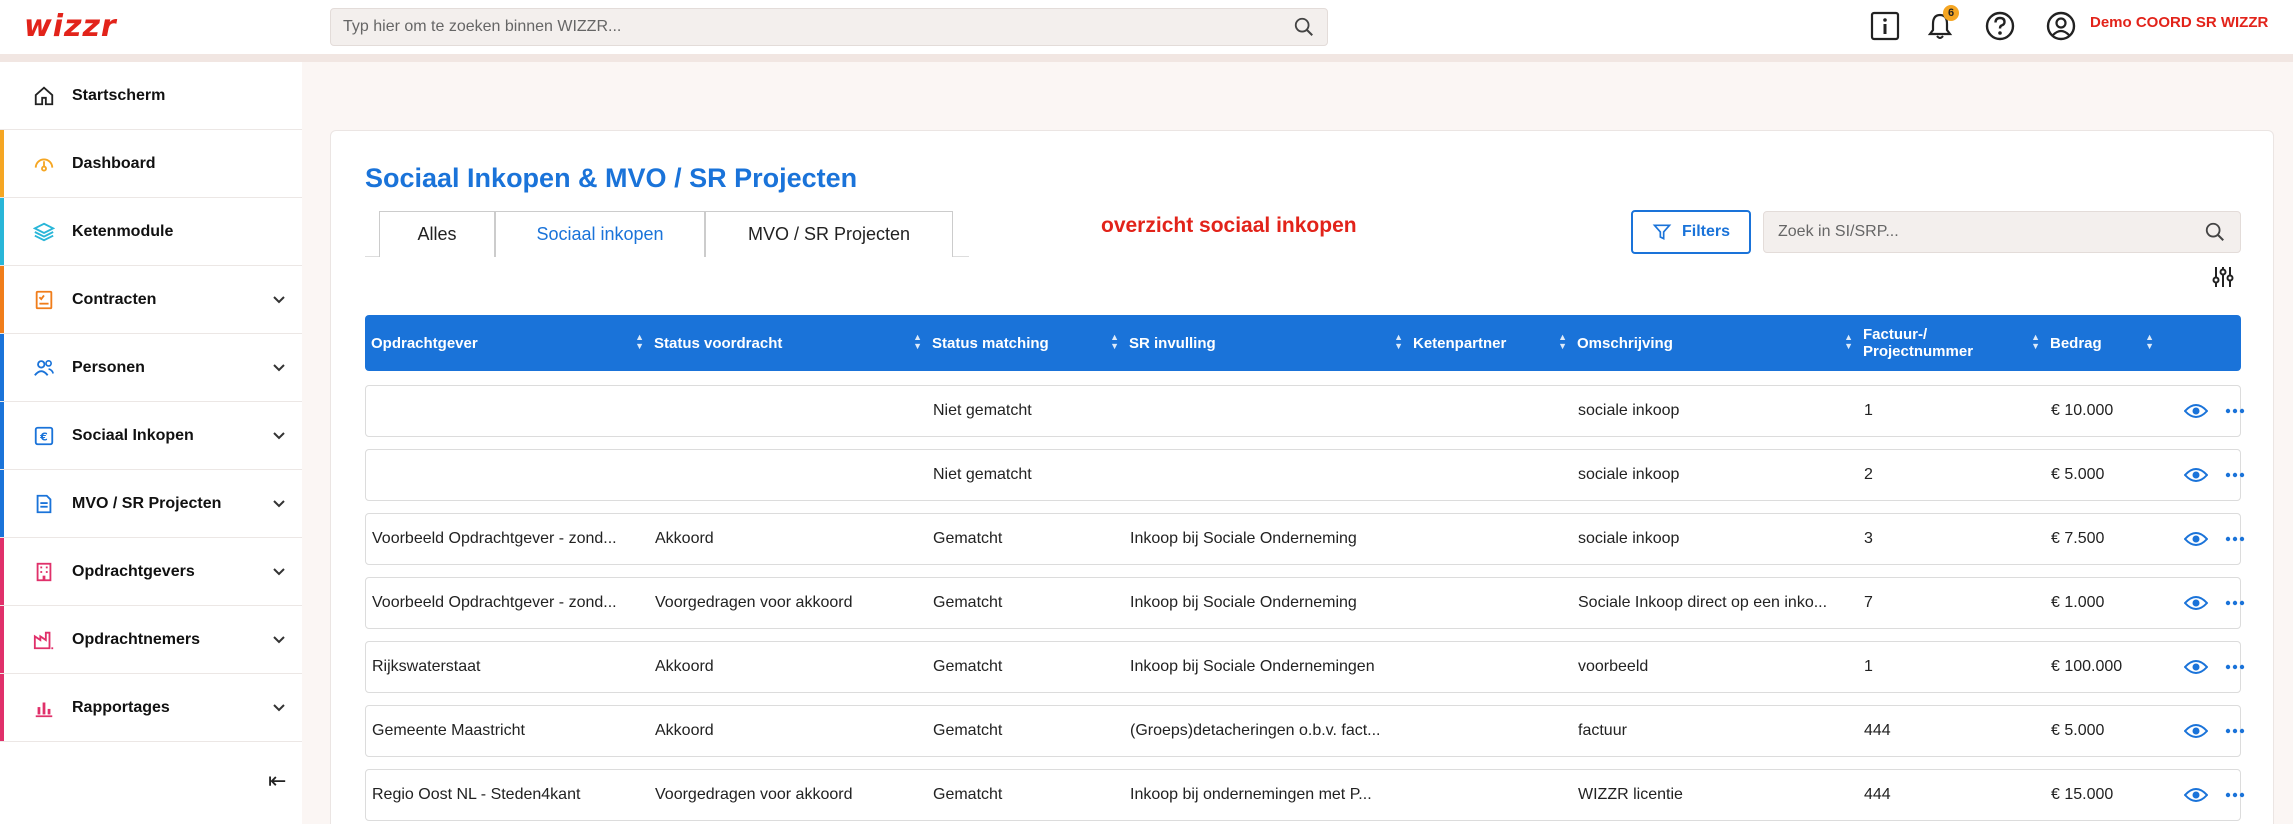  I want to click on filters-button: Filters, so click(1691, 232).